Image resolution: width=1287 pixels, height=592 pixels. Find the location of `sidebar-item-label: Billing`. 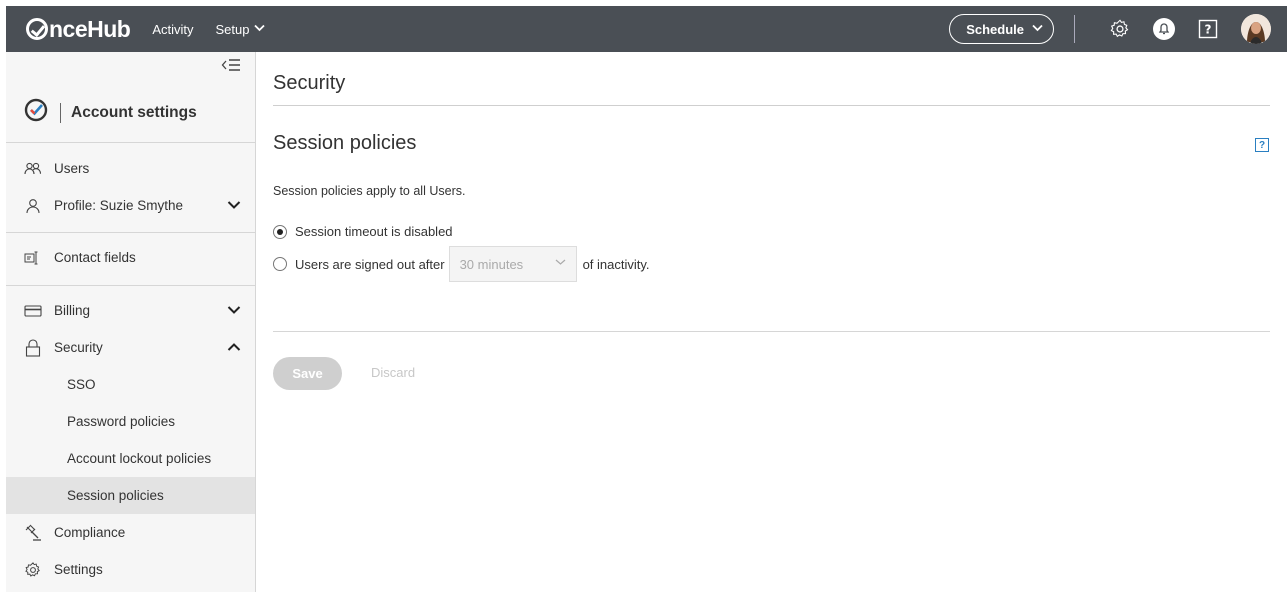

sidebar-item-label: Billing is located at coordinates (72, 310).